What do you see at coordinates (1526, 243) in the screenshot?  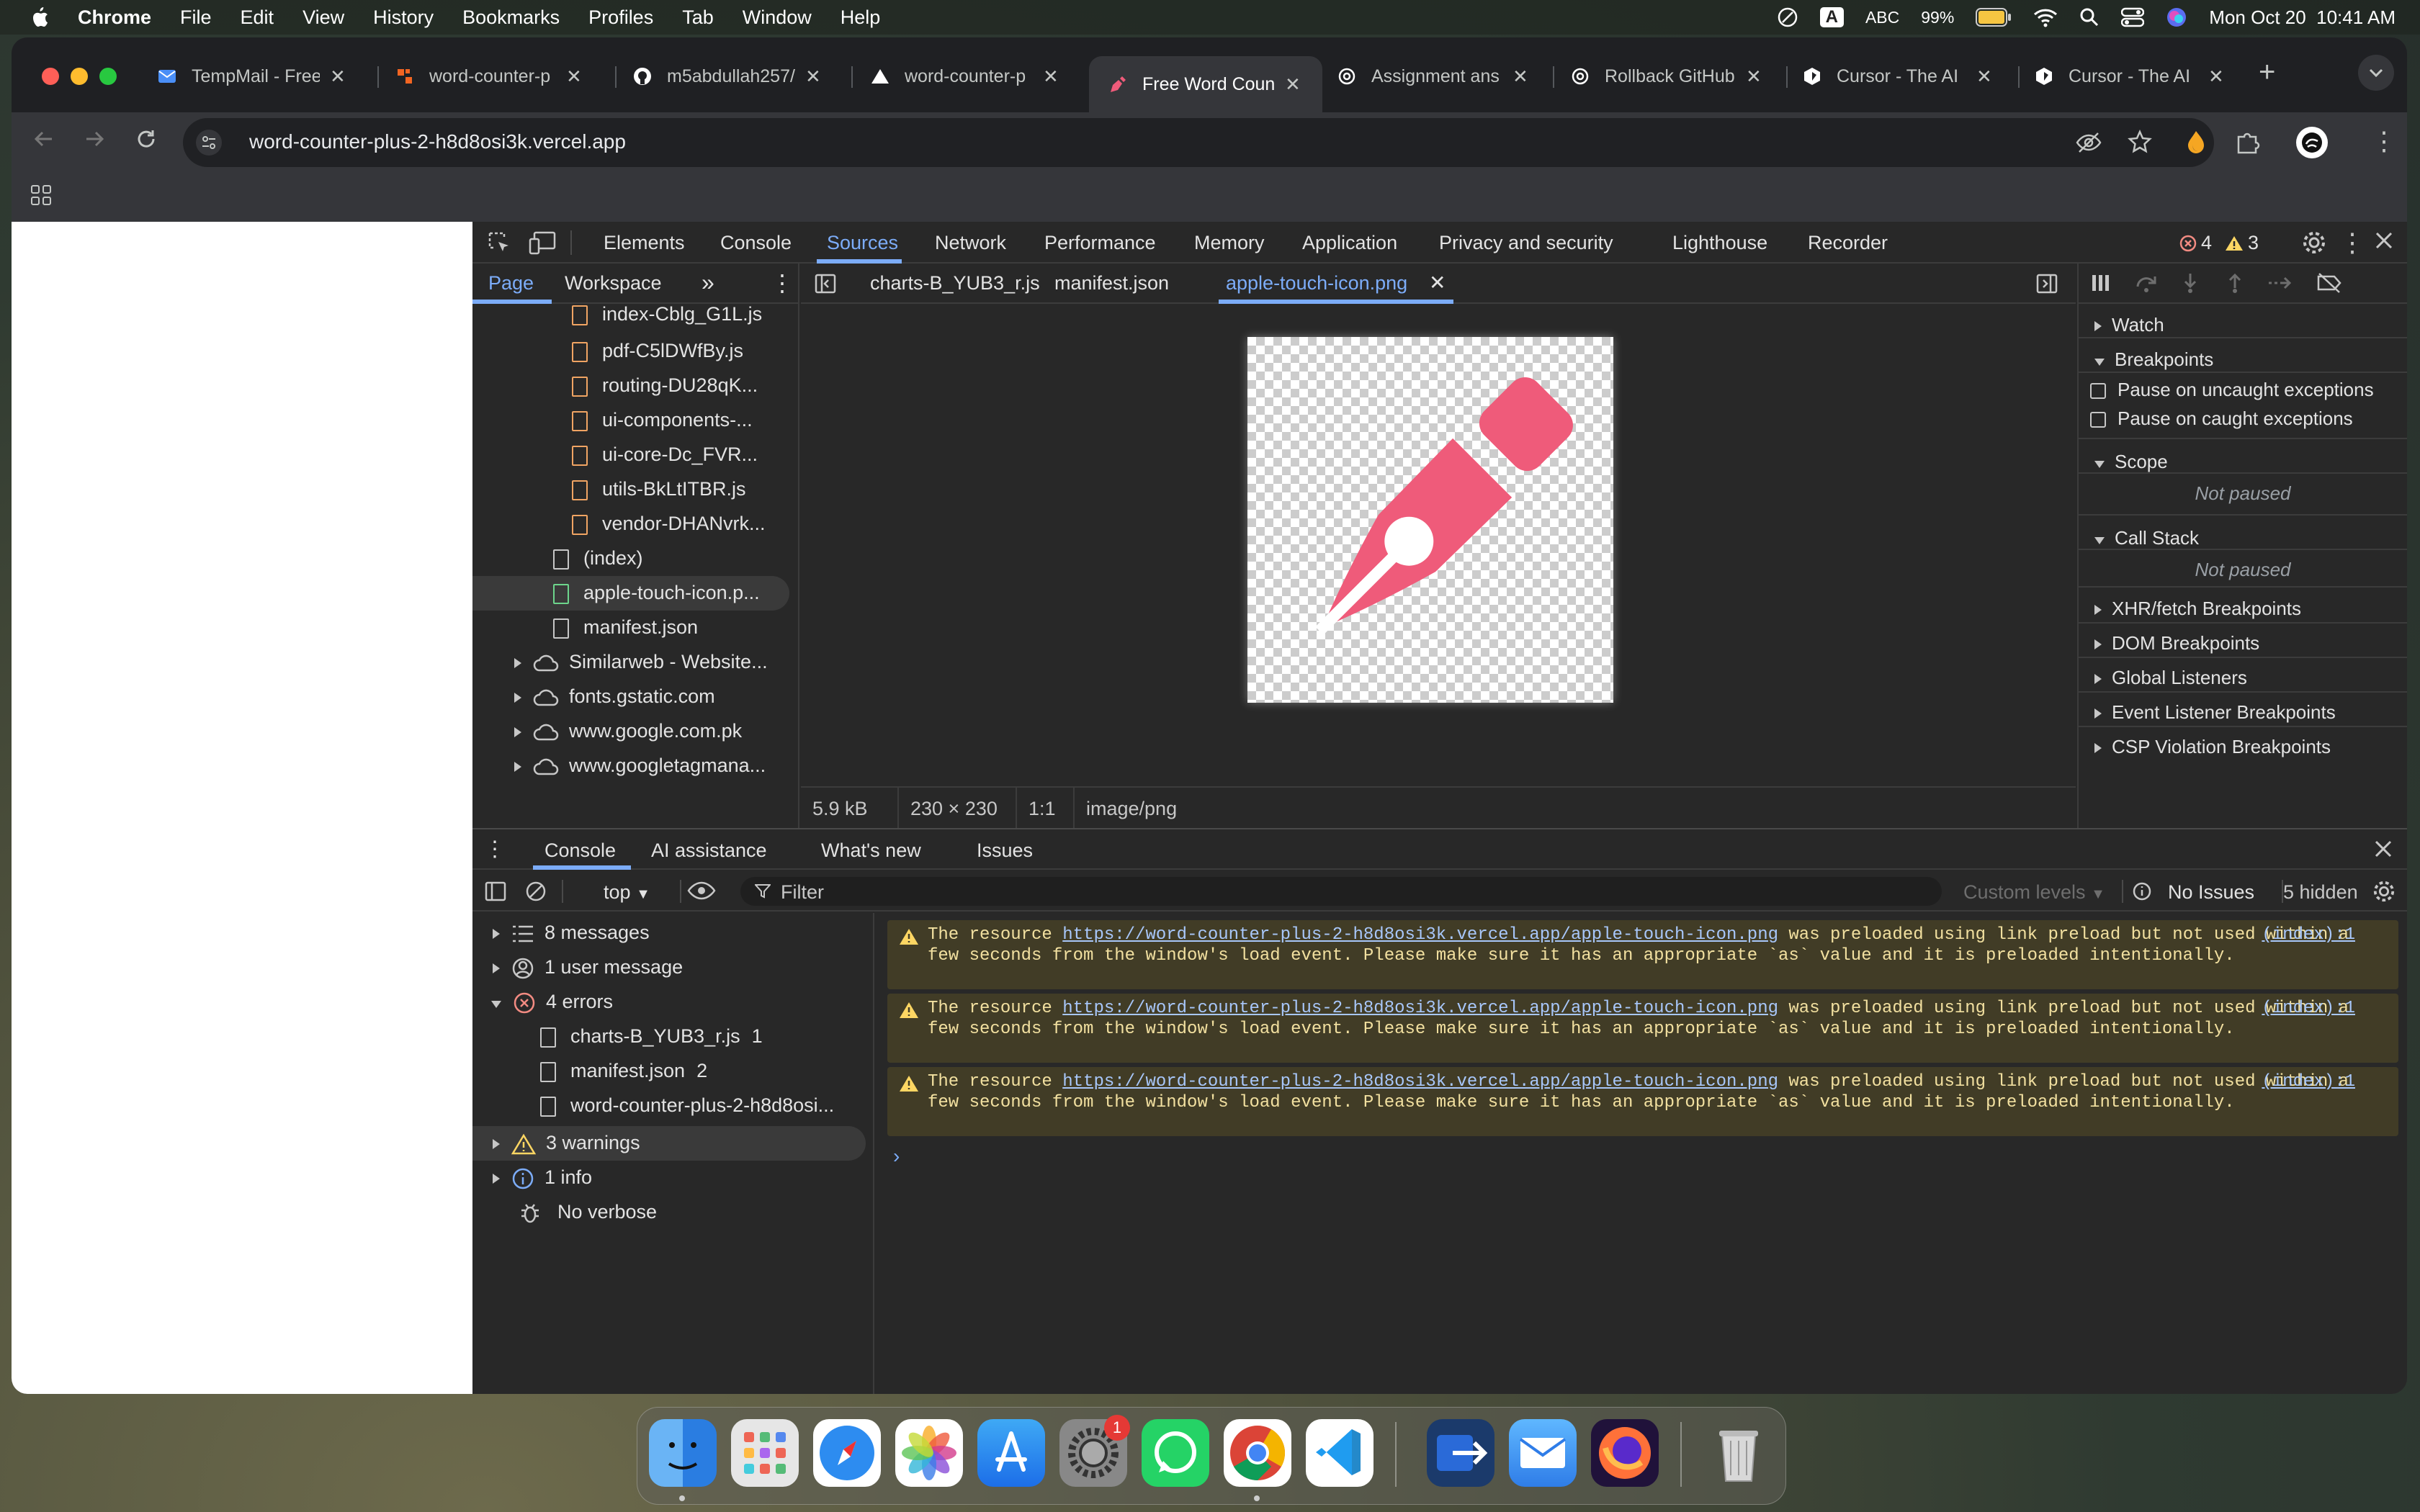 I see `panel-privacy-security: Privacy and security` at bounding box center [1526, 243].